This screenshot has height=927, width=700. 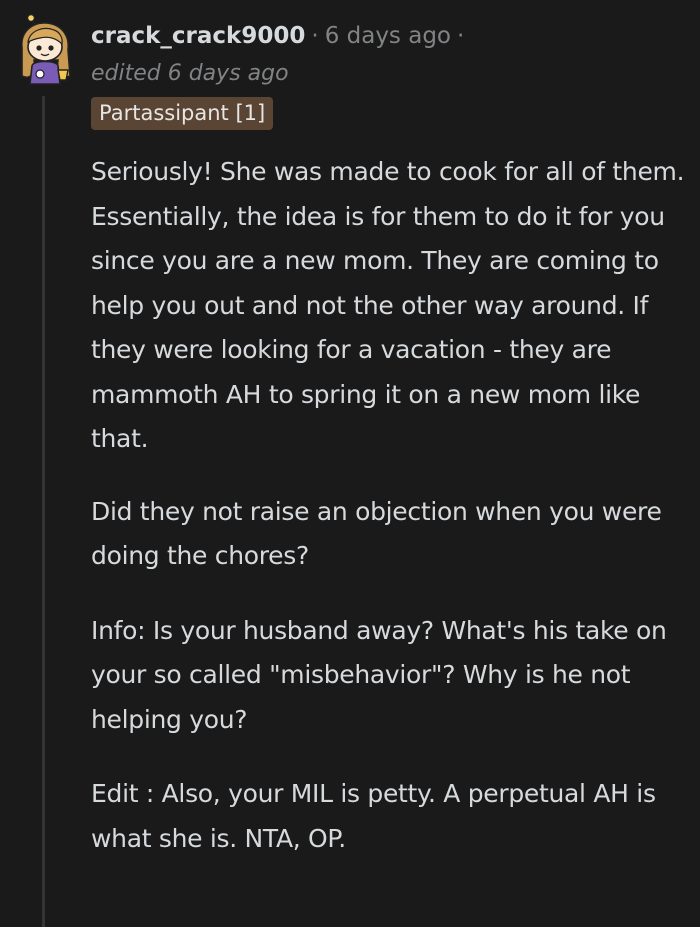 I want to click on user-flair-badge: Partassipant [1], so click(x=182, y=113).